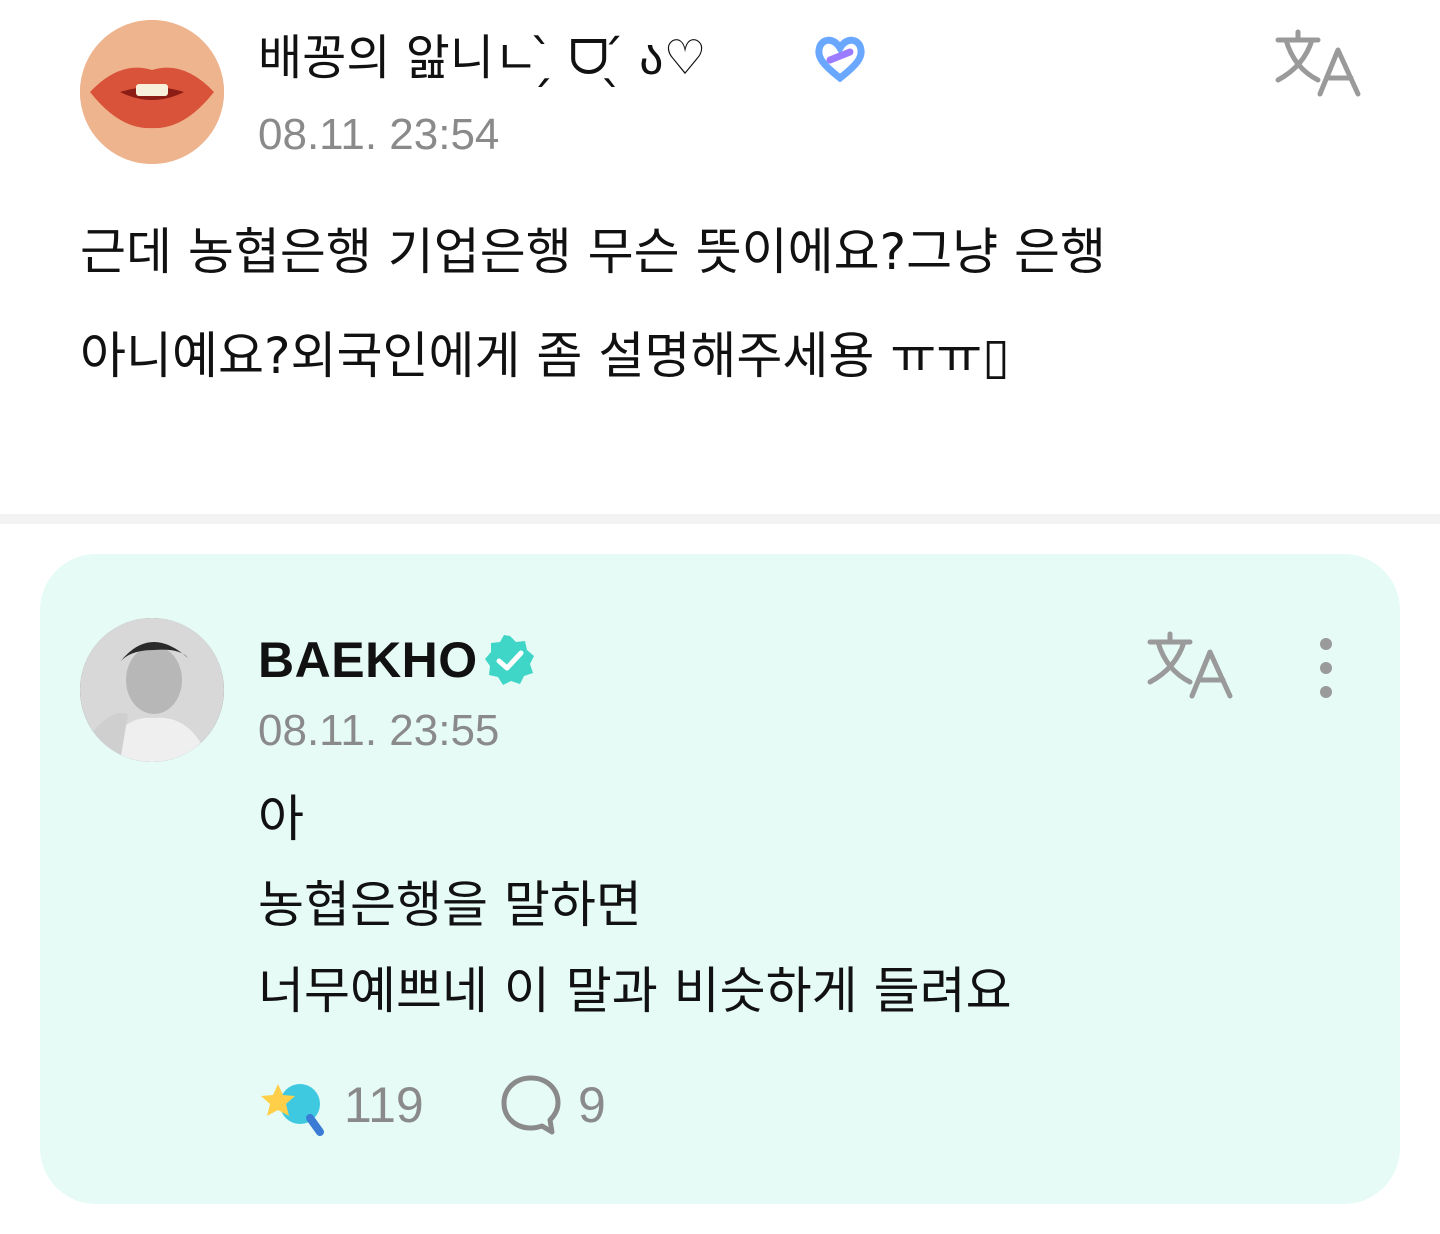 The width and height of the screenshot is (1440, 1234). I want to click on reaction-bar: 119 9, so click(468, 1105).